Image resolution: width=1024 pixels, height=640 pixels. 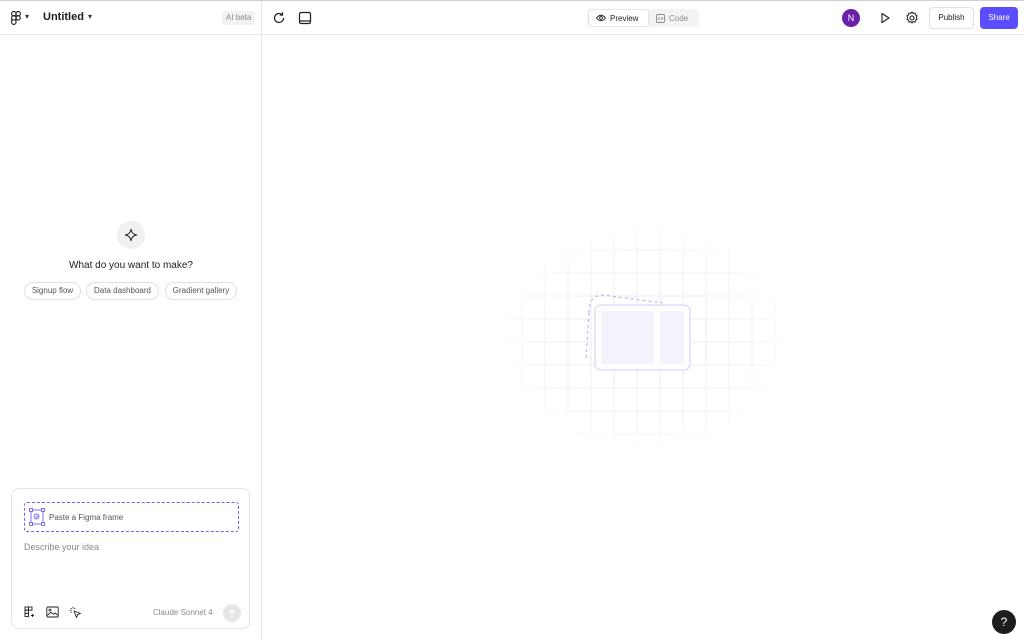 I want to click on empty-state-illustration, so click(x=643, y=338).